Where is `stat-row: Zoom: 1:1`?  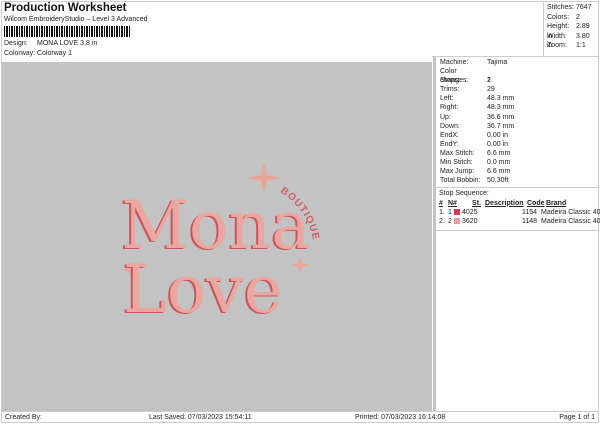 stat-row: Zoom: 1:1 is located at coordinates (571, 46).